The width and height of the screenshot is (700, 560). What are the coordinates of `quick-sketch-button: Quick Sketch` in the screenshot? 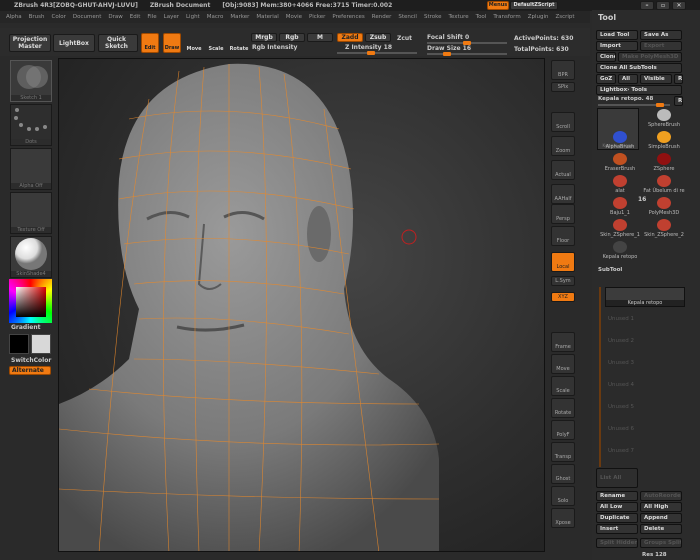 It's located at (118, 43).